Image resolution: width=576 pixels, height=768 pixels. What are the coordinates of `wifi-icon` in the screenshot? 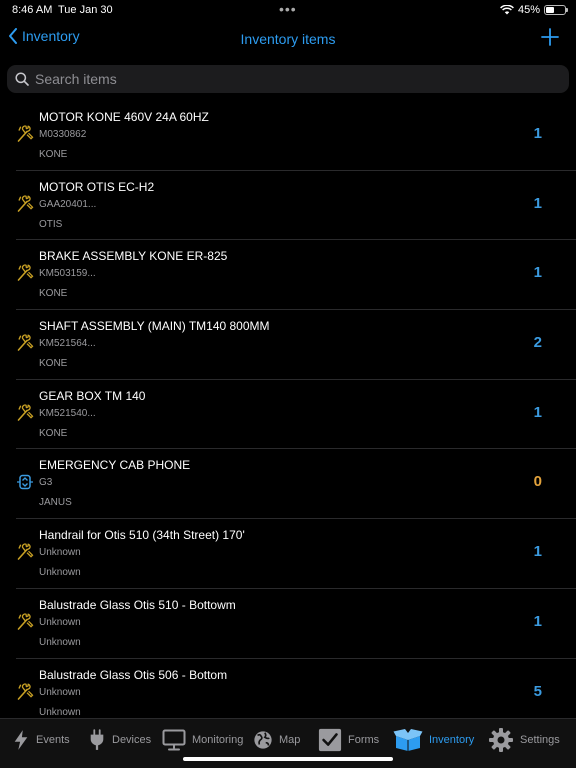 It's located at (507, 10).